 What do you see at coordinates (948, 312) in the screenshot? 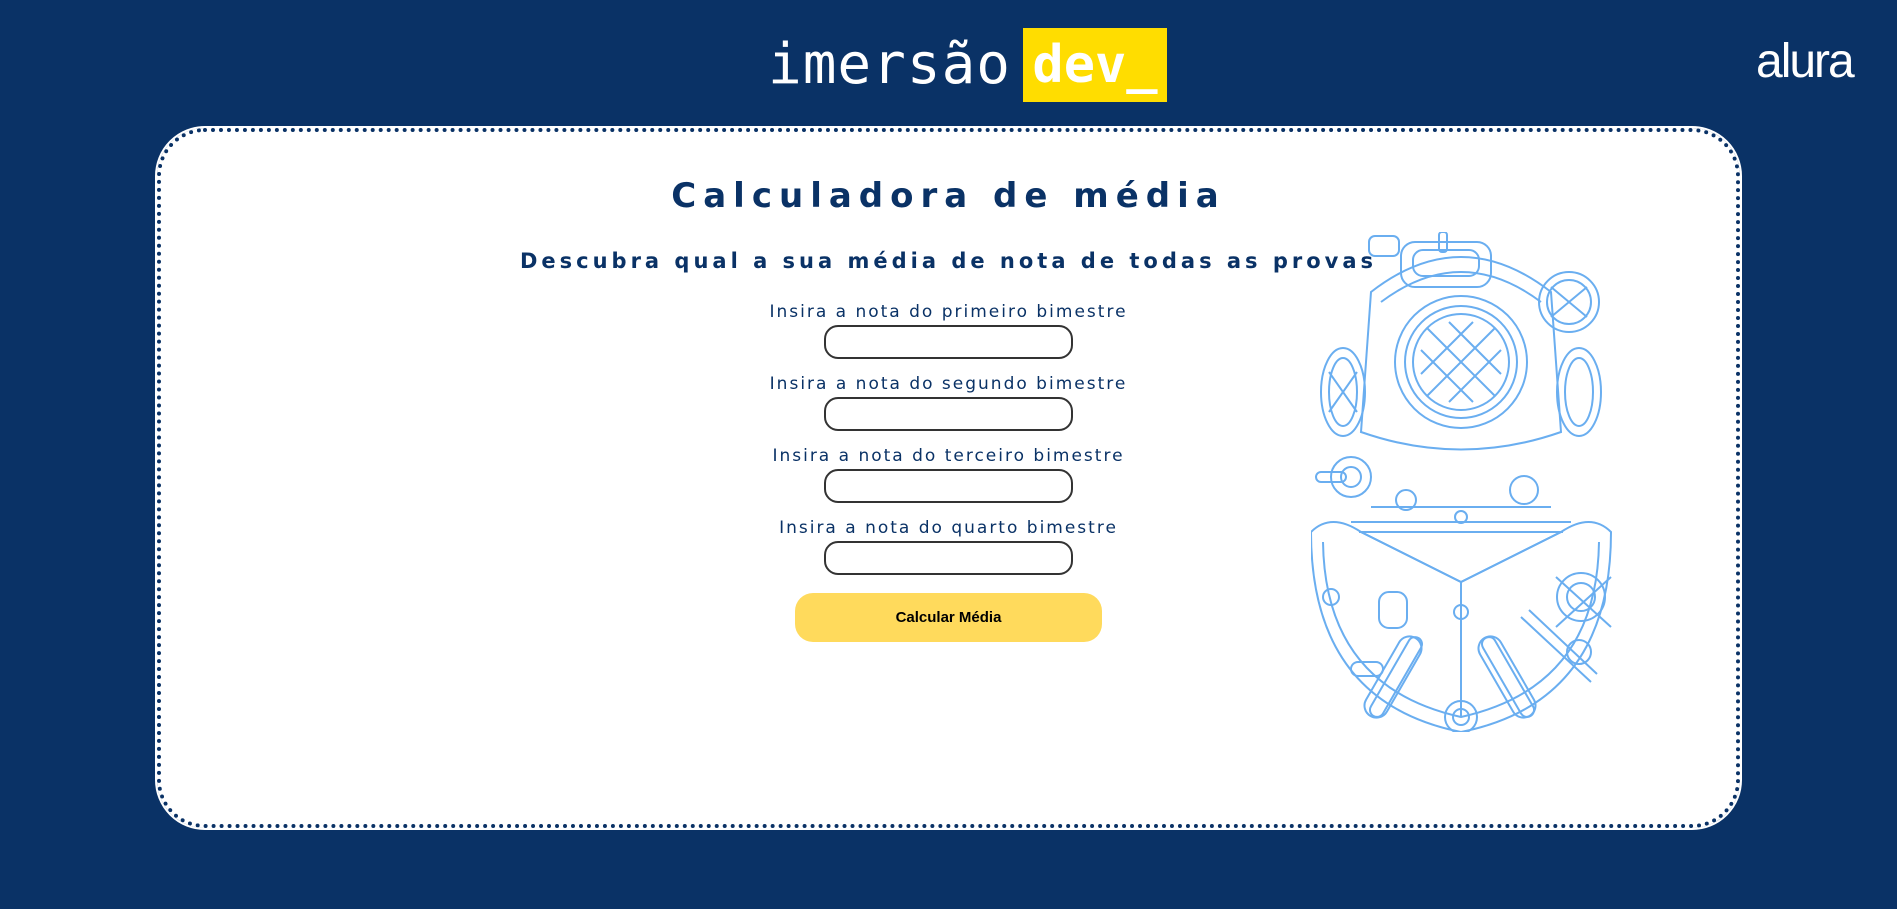
I see `grade-1-label: Insira a nota do primeiro bimestre` at bounding box center [948, 312].